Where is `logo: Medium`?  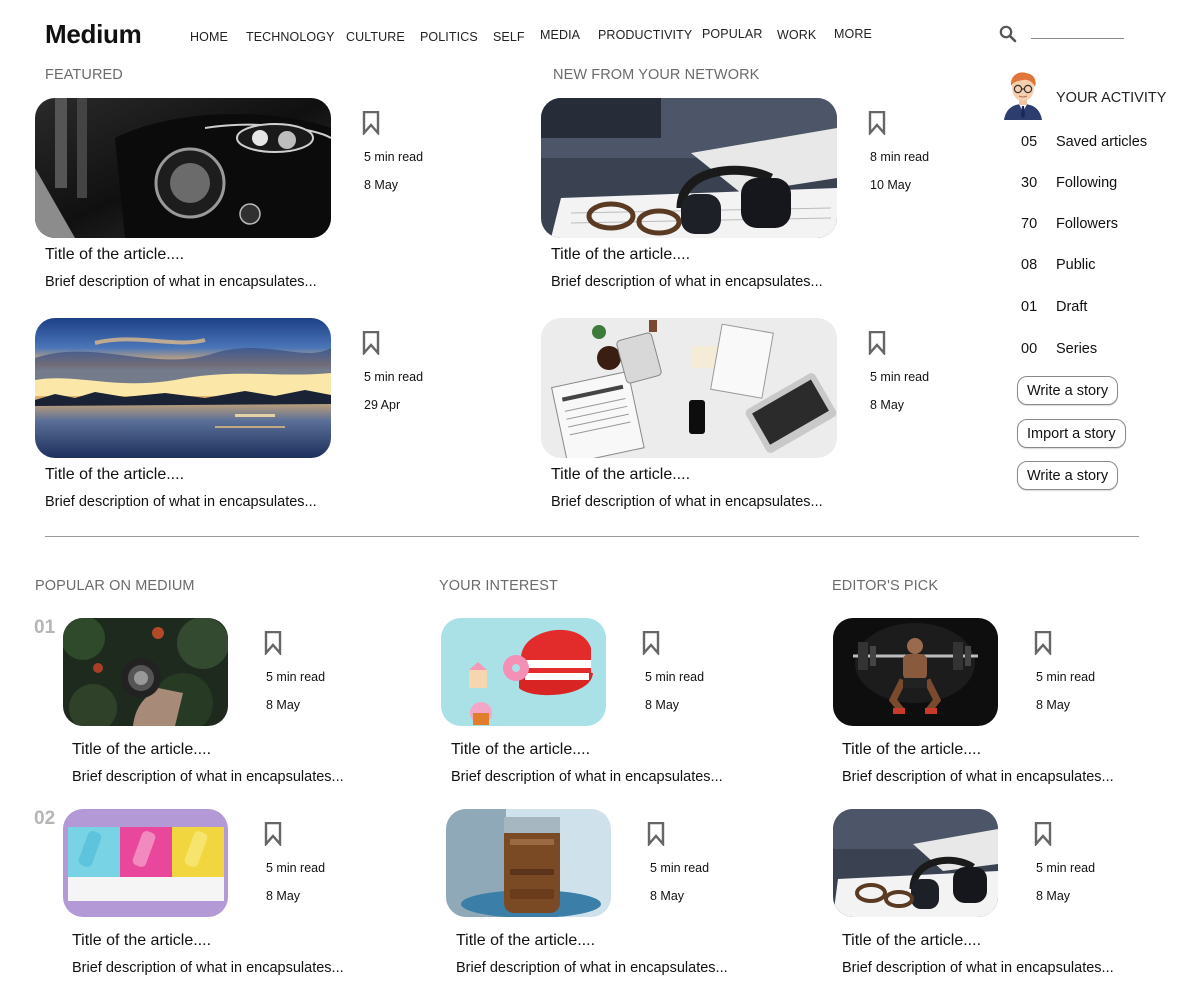
logo: Medium is located at coordinates (93, 34).